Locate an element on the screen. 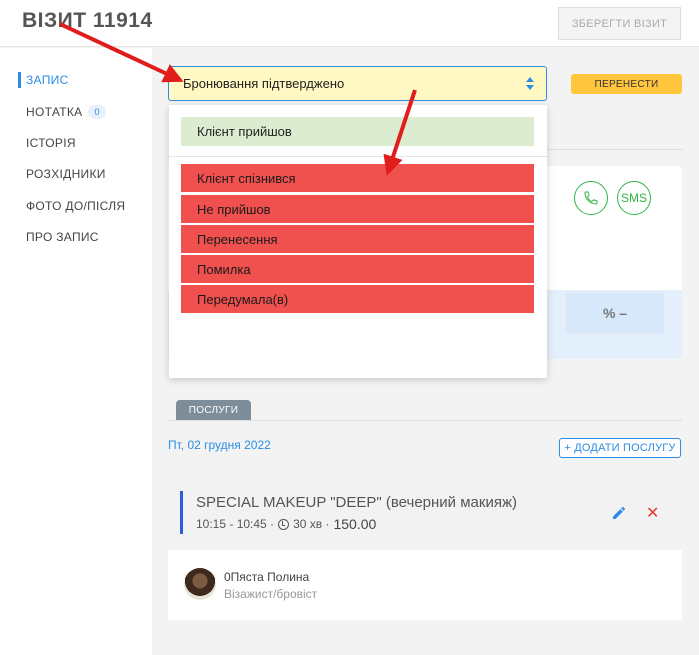 The width and height of the screenshot is (699, 655). page-title: ВІЗИТ 11914 is located at coordinates (87, 20).